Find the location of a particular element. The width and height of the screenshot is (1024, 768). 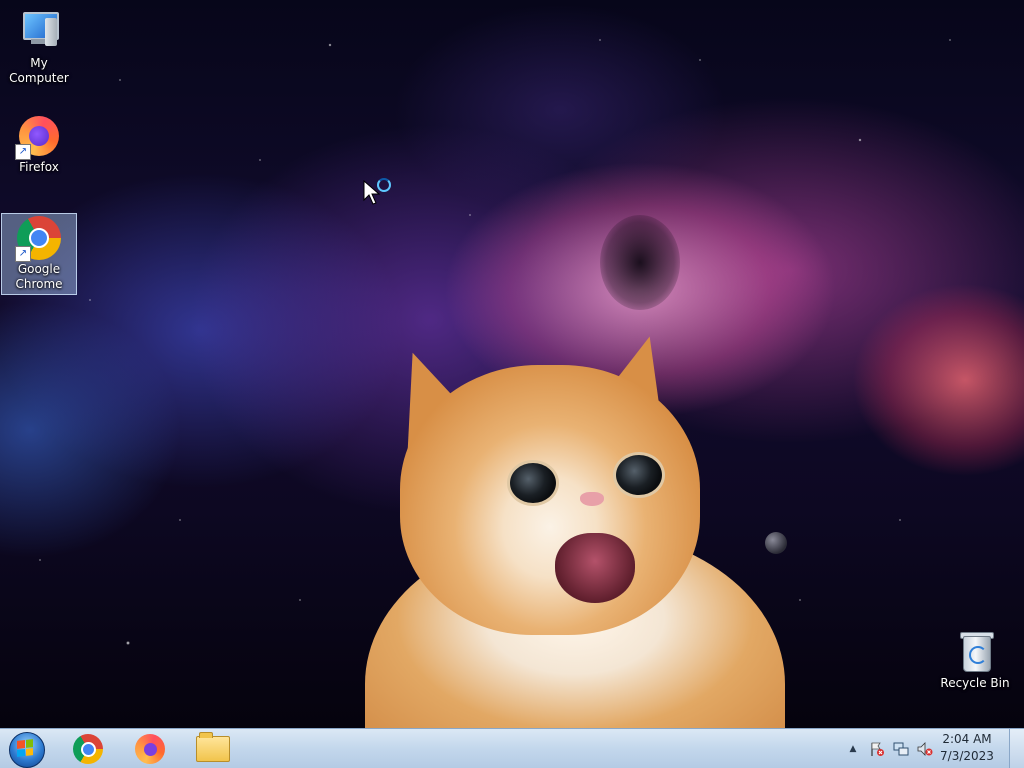

firefox-icon is located at coordinates (150, 749).